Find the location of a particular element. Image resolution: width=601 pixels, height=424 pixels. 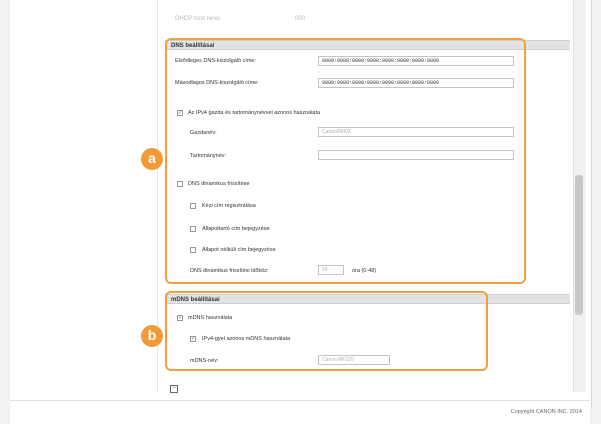

page-footer: Copyright CANON INC. 2014 is located at coordinates (300, 412).